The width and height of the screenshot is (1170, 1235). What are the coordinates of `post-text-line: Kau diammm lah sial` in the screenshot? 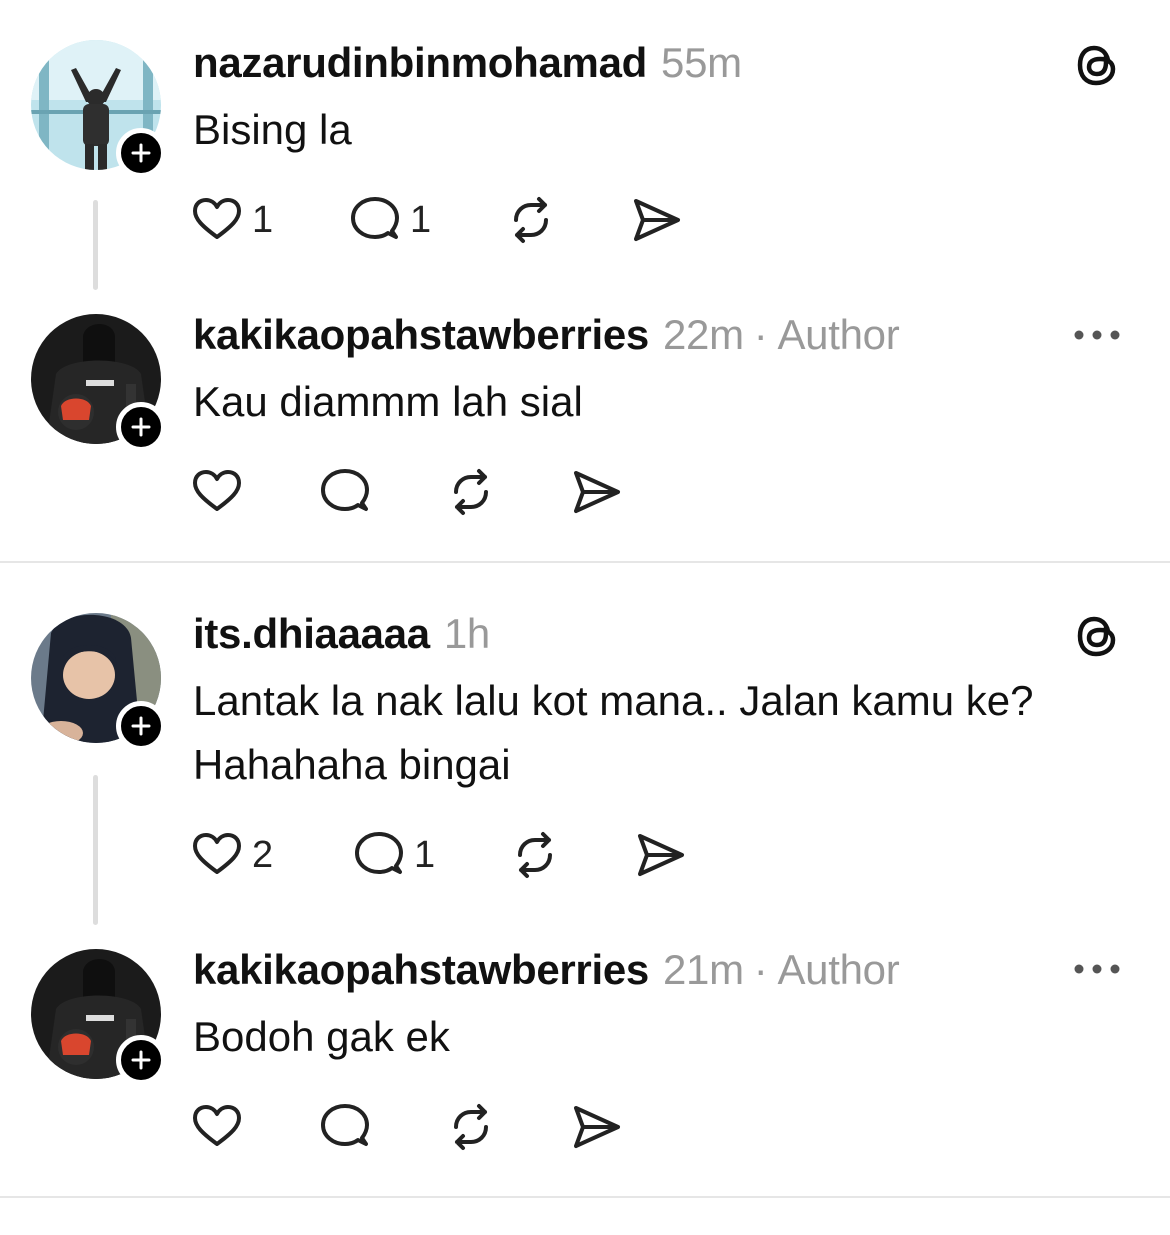 It's located at (388, 401).